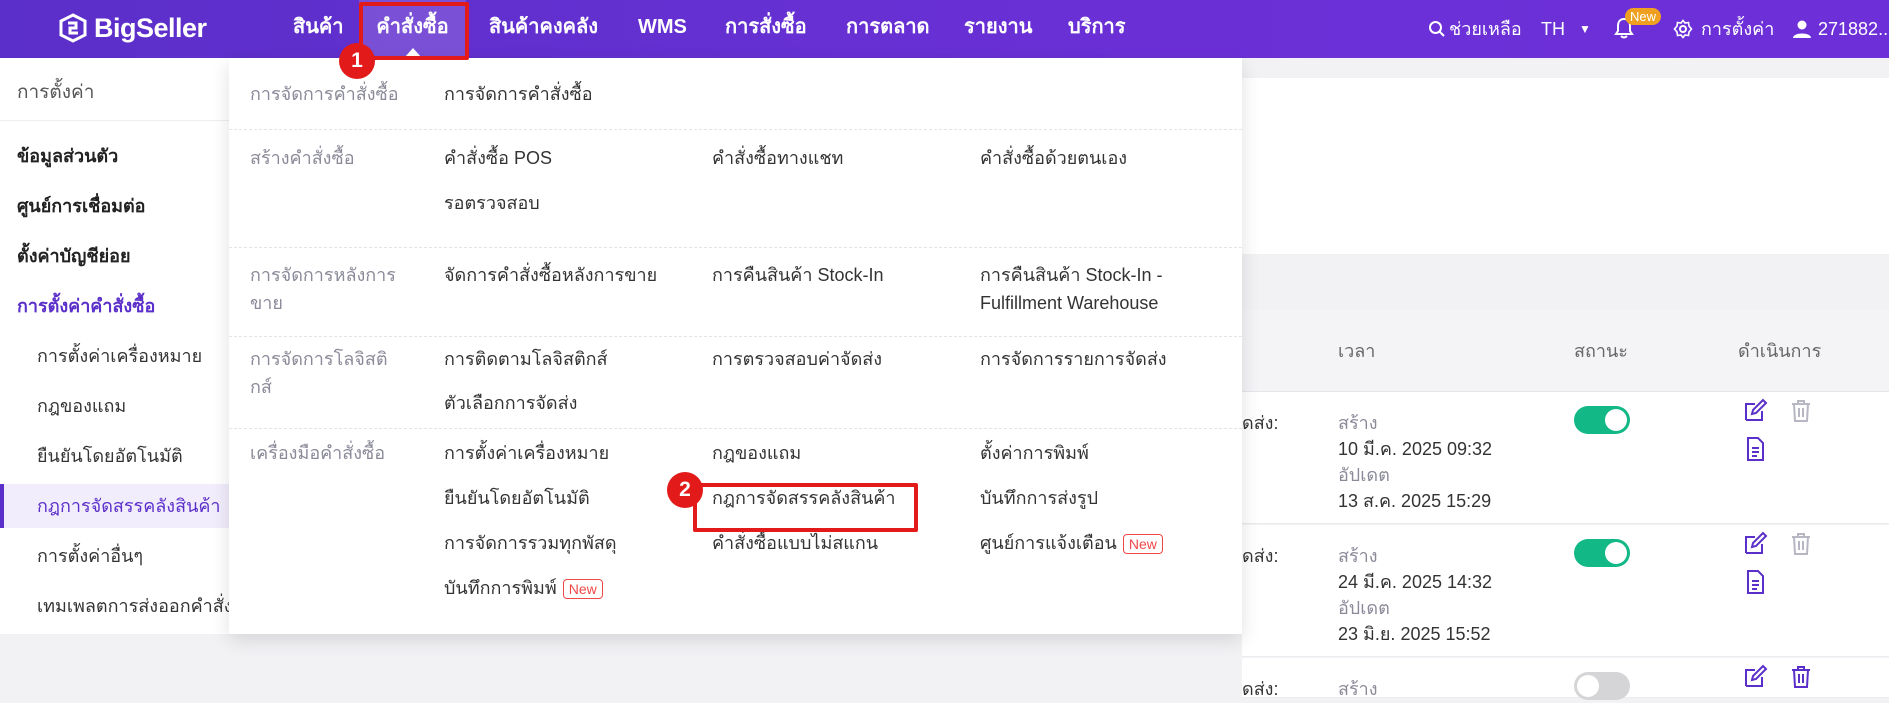  I want to click on dropdown-category: สร้างคำสั่งซื้อ, so click(302, 158).